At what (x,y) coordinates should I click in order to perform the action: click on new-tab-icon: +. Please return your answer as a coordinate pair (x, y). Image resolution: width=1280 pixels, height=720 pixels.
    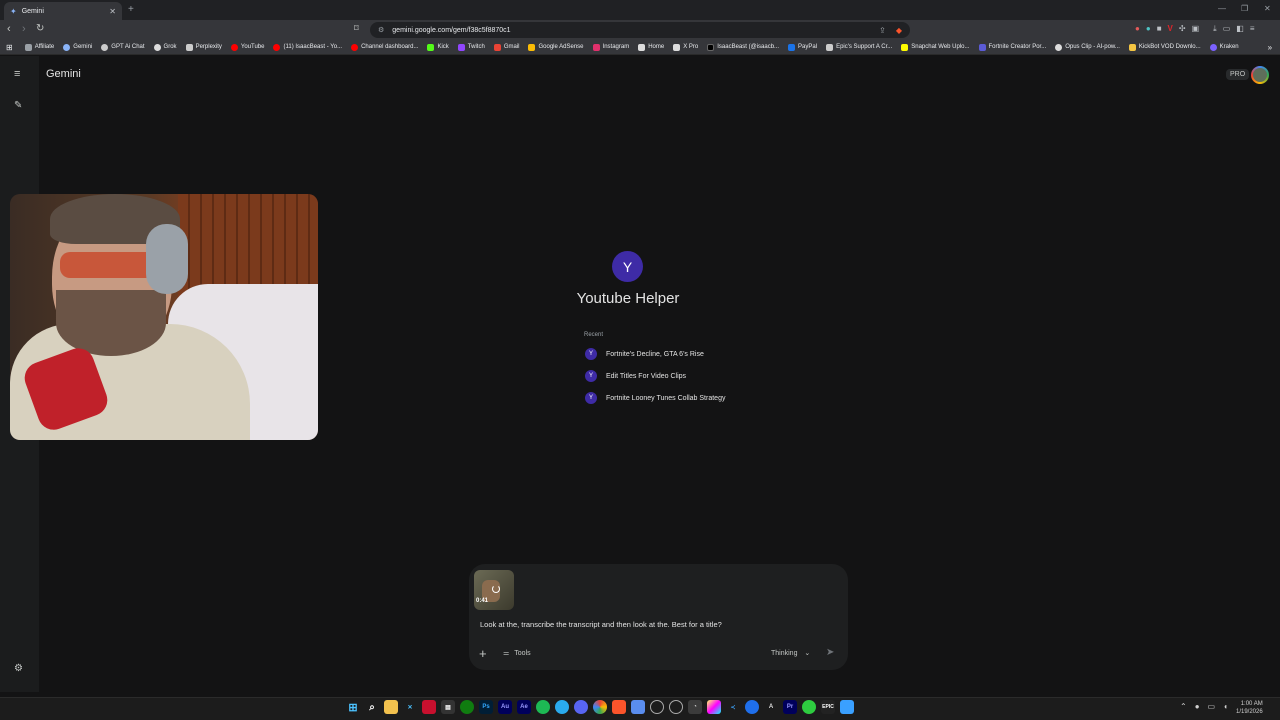
    Looking at the image, I should click on (131, 9).